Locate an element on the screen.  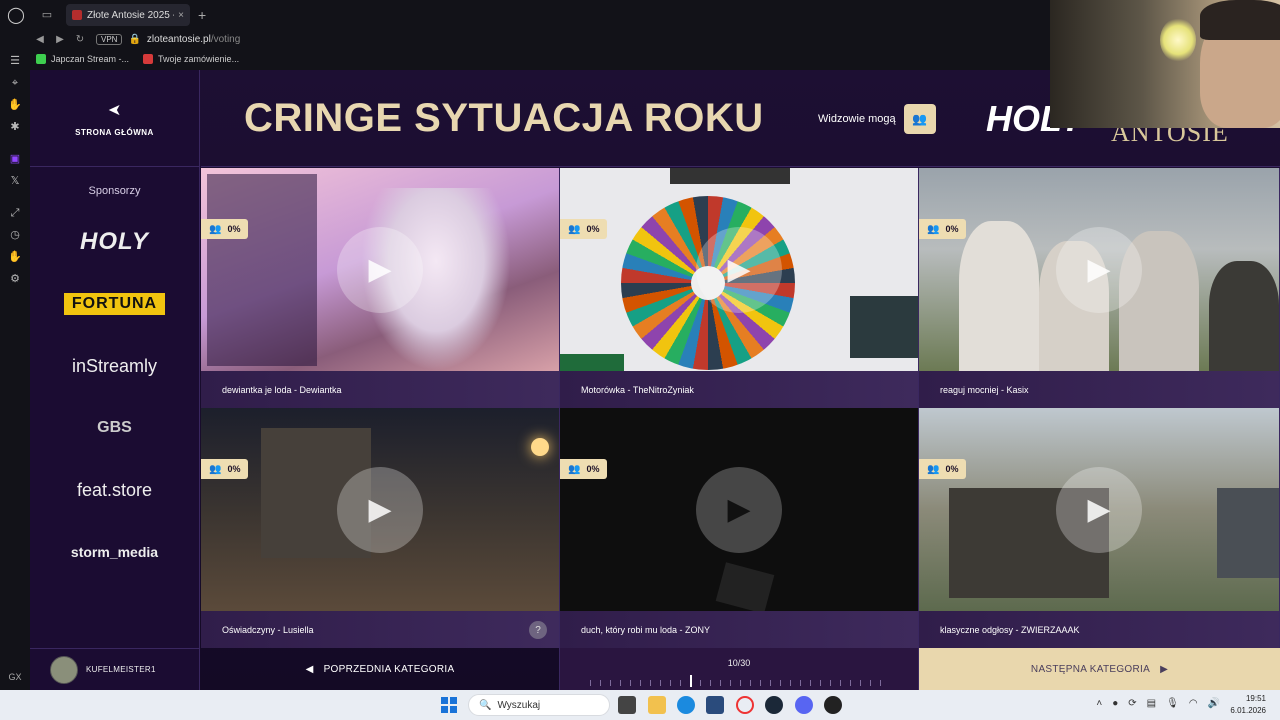
system-tray: ˄ ● ⟳ ▤ 🎙 ◠ 🔊 is located at coordinates (1158, 703).